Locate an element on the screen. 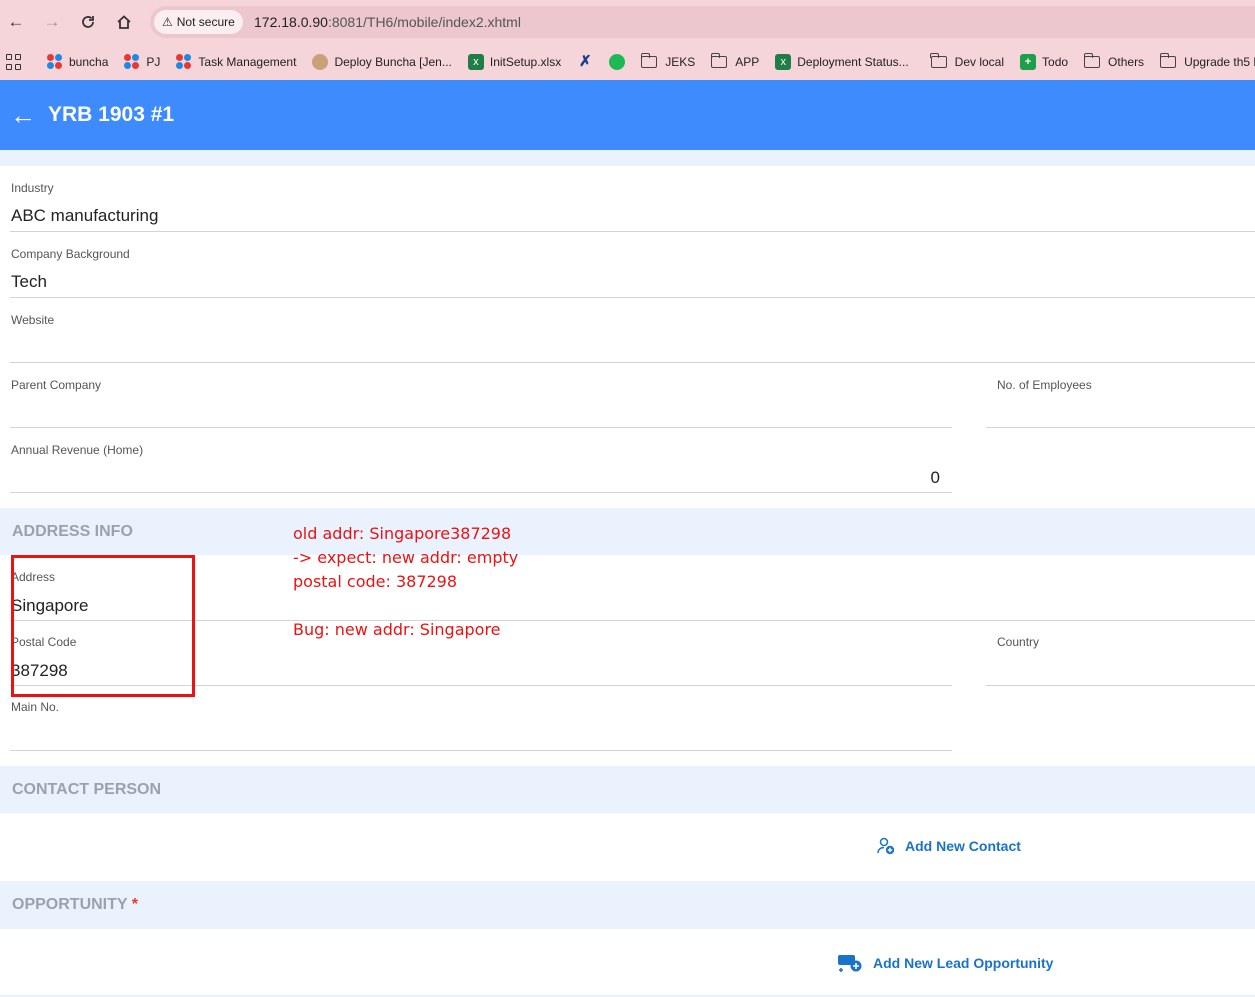 The image size is (1255, 997). page-title: YRB 1903 #1 is located at coordinates (111, 114).